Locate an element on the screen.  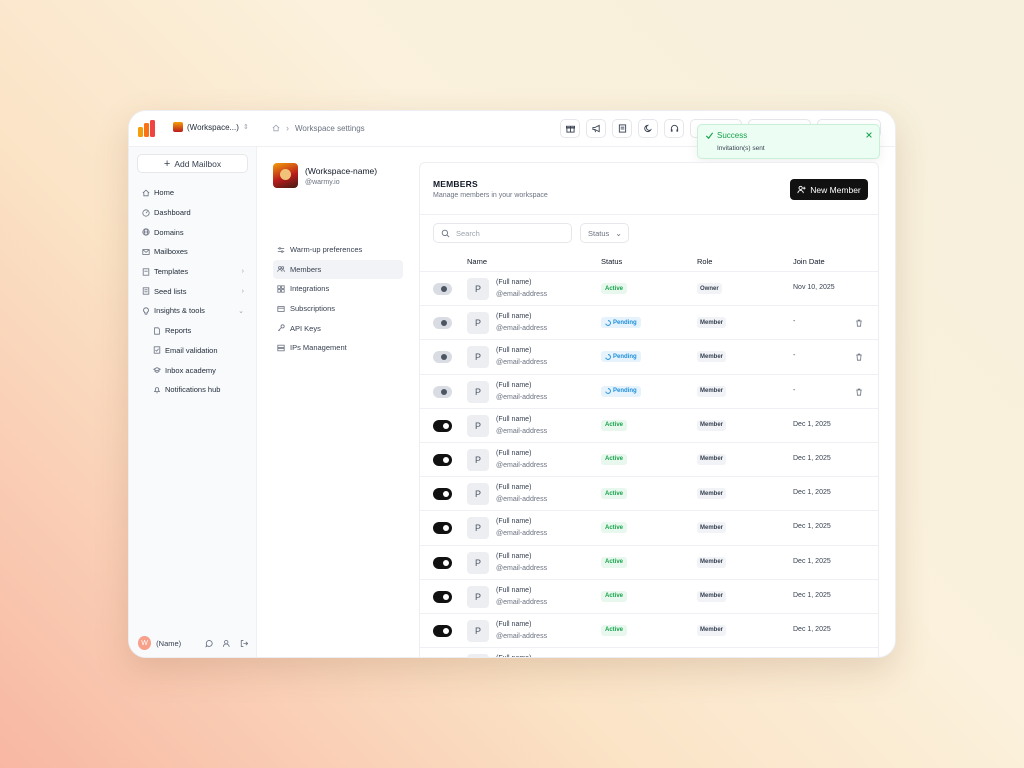
report-icon is located at coordinates (157, 331).